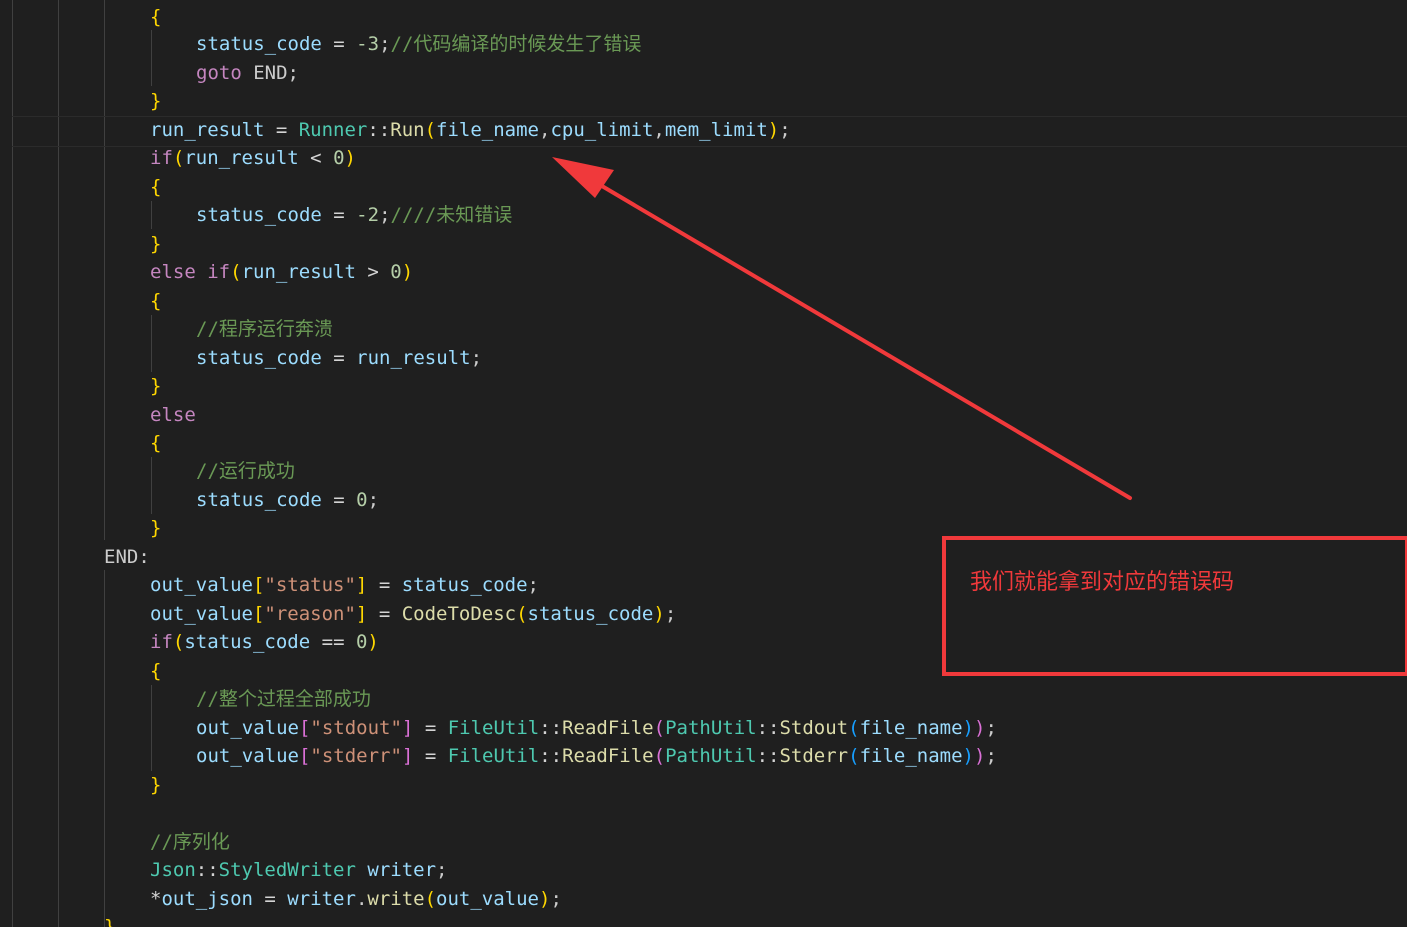 Image resolution: width=1407 pixels, height=927 pixels. What do you see at coordinates (583, 177) in the screenshot?
I see `arrow-head` at bounding box center [583, 177].